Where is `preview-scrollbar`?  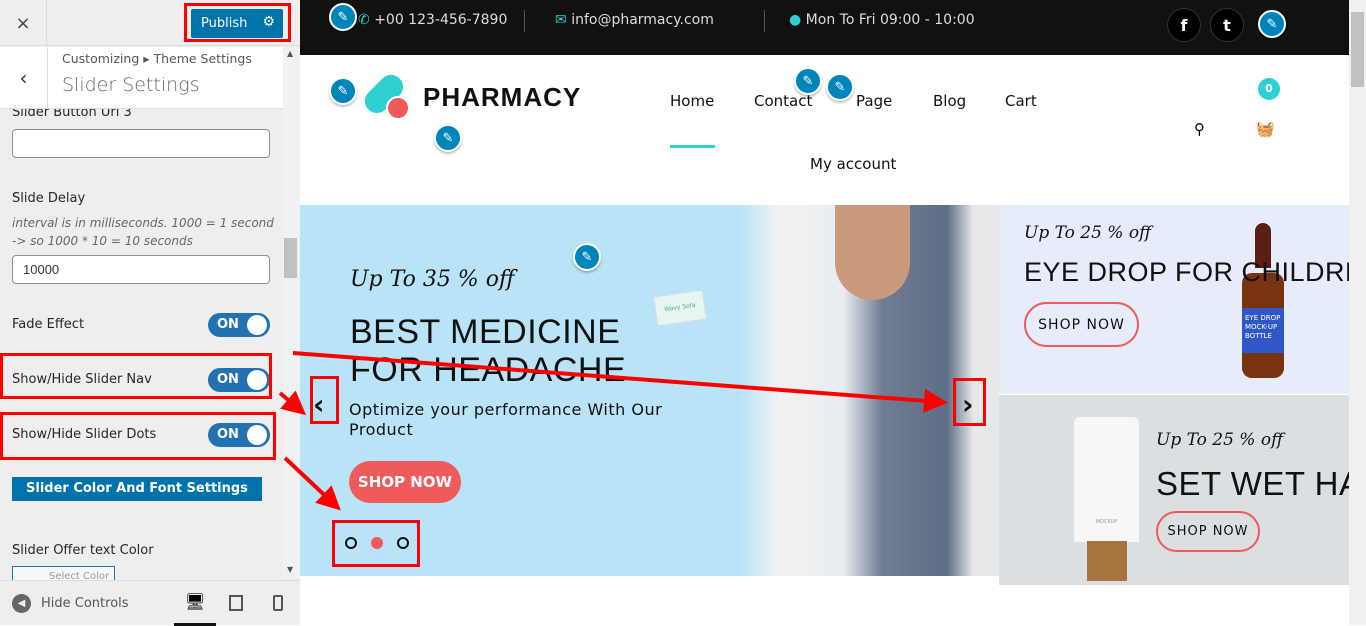
preview-scrollbar is located at coordinates (1357, 312).